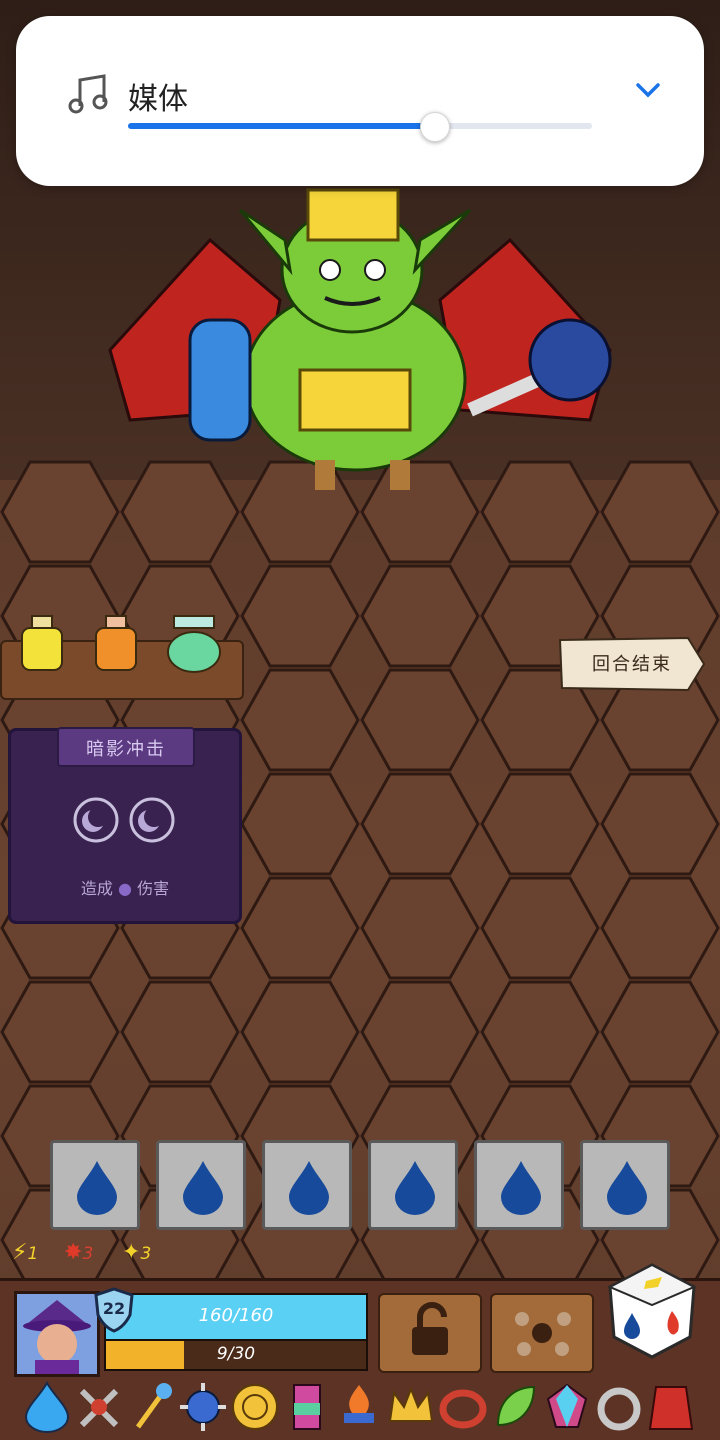  Describe the element at coordinates (194, 644) in the screenshot. I see `rainbow-potion` at that location.